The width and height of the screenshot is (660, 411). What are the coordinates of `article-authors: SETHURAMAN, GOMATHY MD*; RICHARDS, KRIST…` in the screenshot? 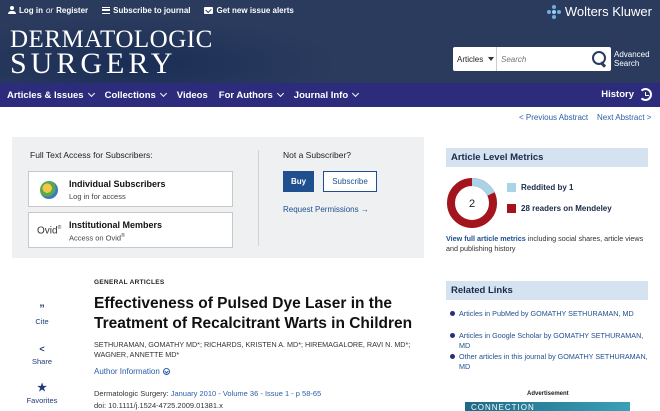 It's located at (252, 349).